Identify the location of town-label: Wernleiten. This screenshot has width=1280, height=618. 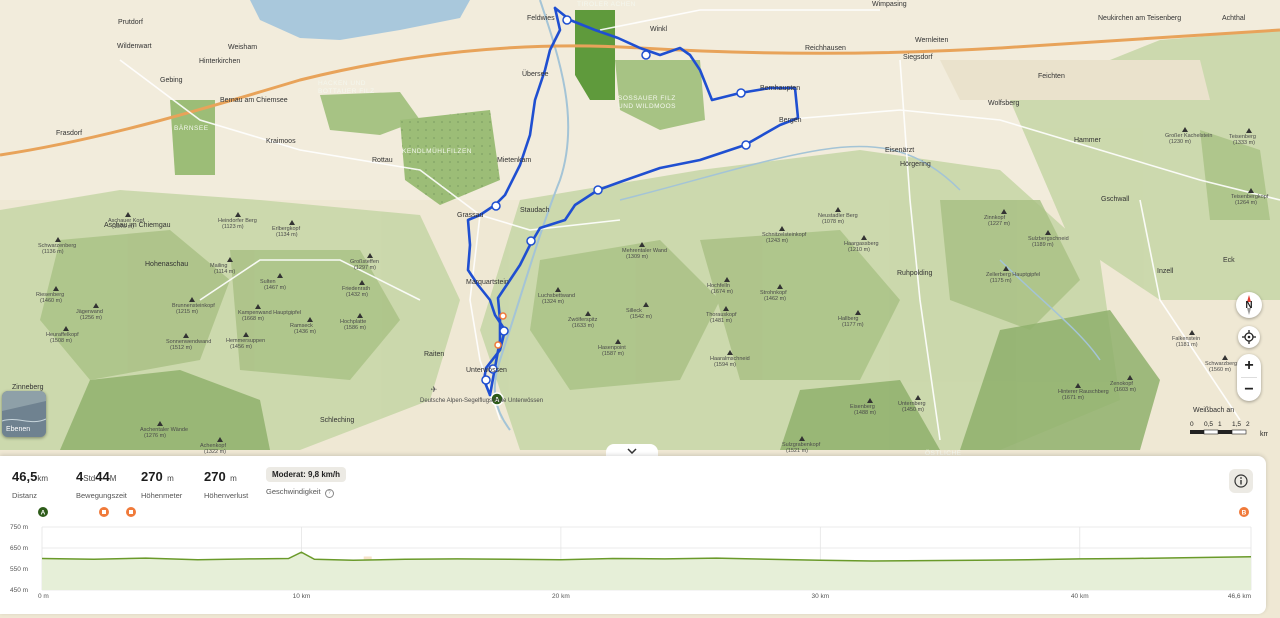
(931, 40).